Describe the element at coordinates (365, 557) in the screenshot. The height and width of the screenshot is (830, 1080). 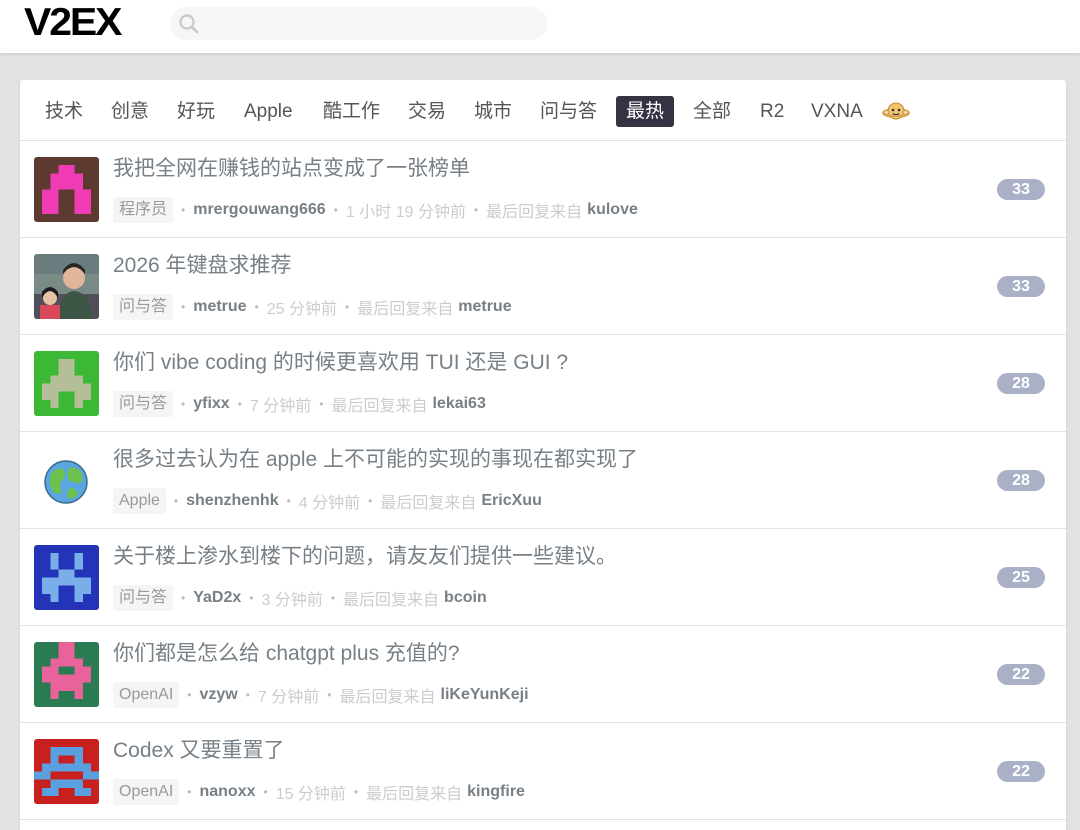
I see `topic-title: 关于楼上渗水到楼下的问题，请友友们提供一些建议。` at that location.